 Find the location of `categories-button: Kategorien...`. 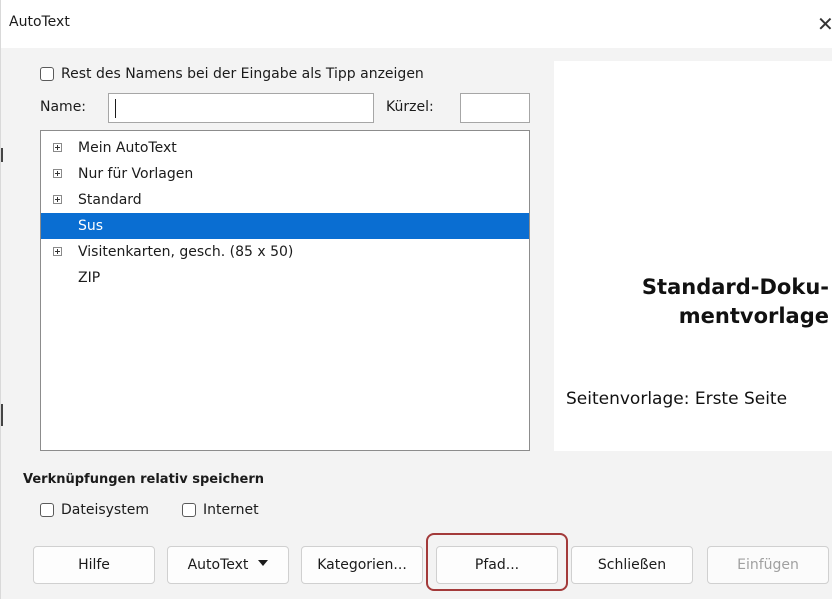

categories-button: Kategorien... is located at coordinates (362, 565).